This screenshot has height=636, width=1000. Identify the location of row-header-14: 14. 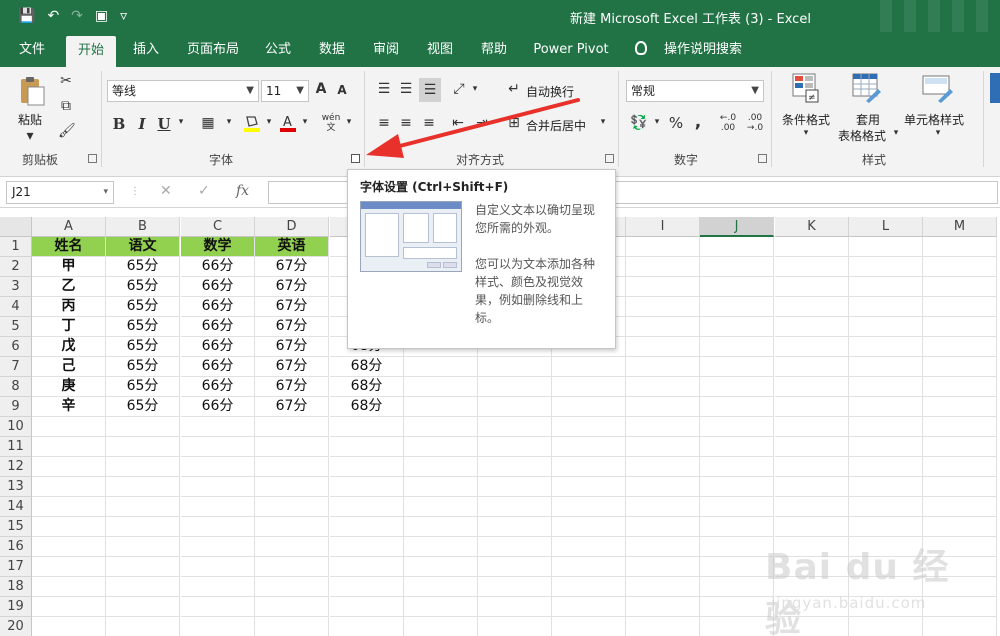
(16, 507).